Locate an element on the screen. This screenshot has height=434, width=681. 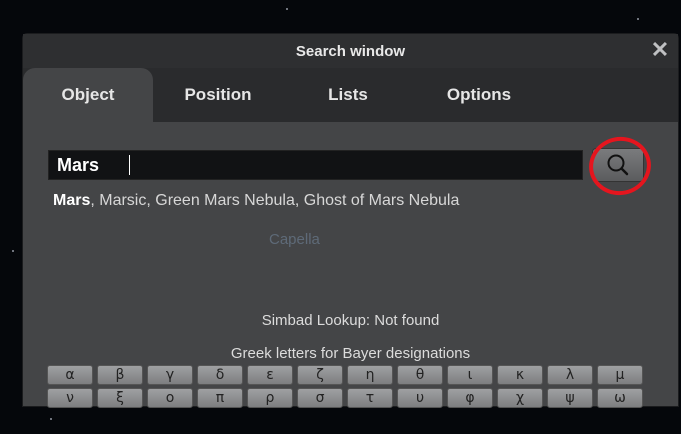
window-title: Search window is located at coordinates (350, 51).